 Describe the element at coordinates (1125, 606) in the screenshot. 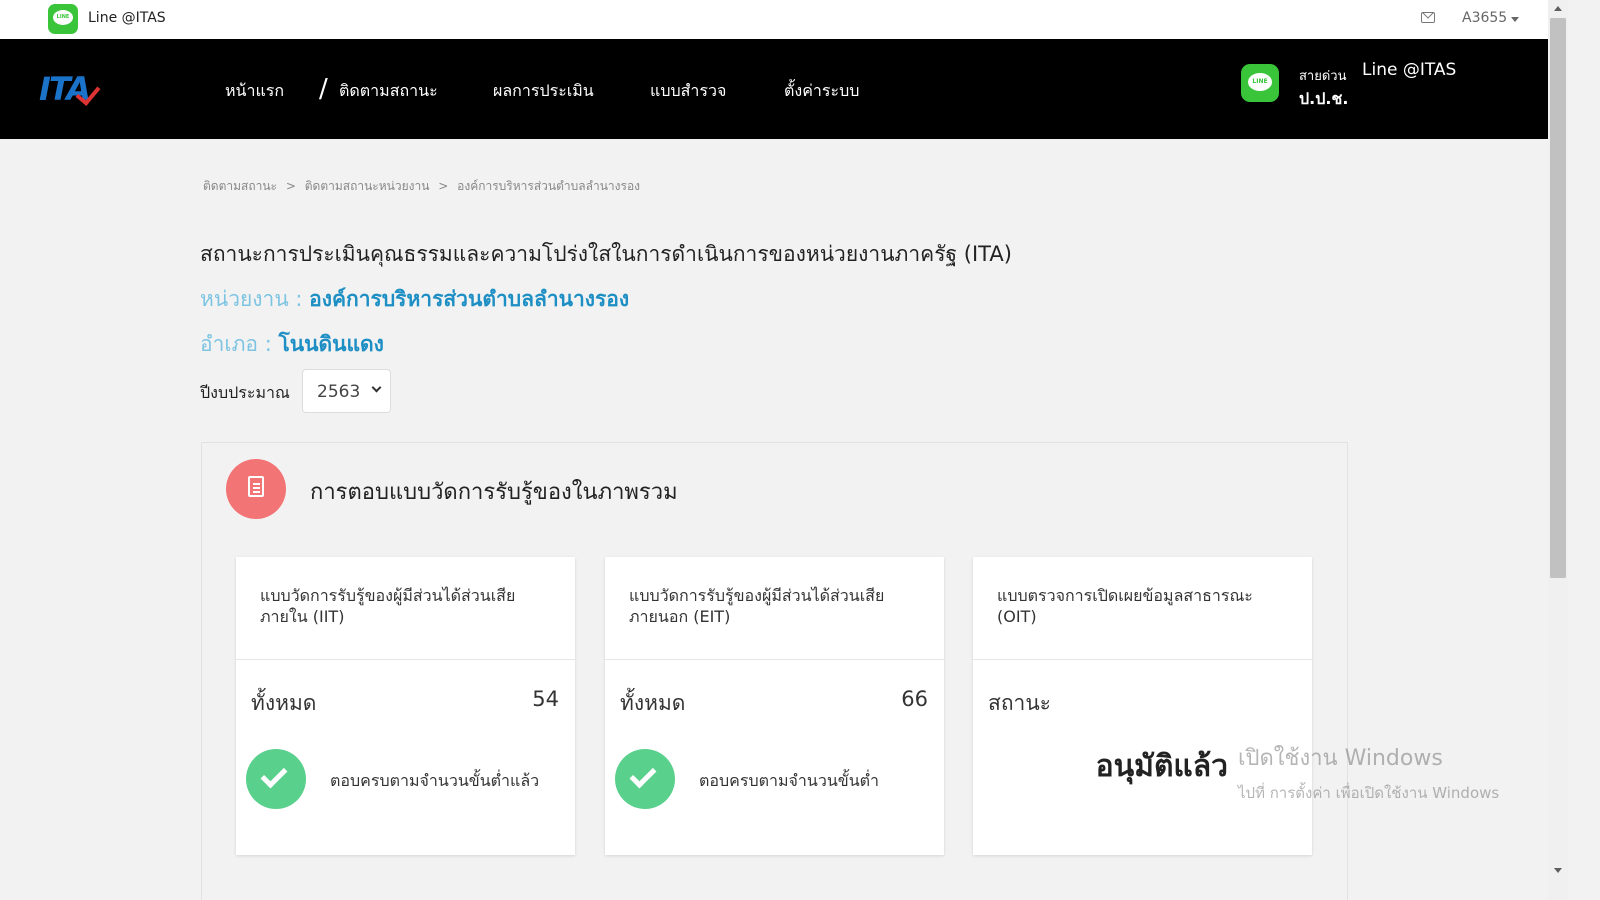

I see `card-title: แบบตรวจการเปิดเผยข้อมูลสาธารณะ (OIT)` at that location.